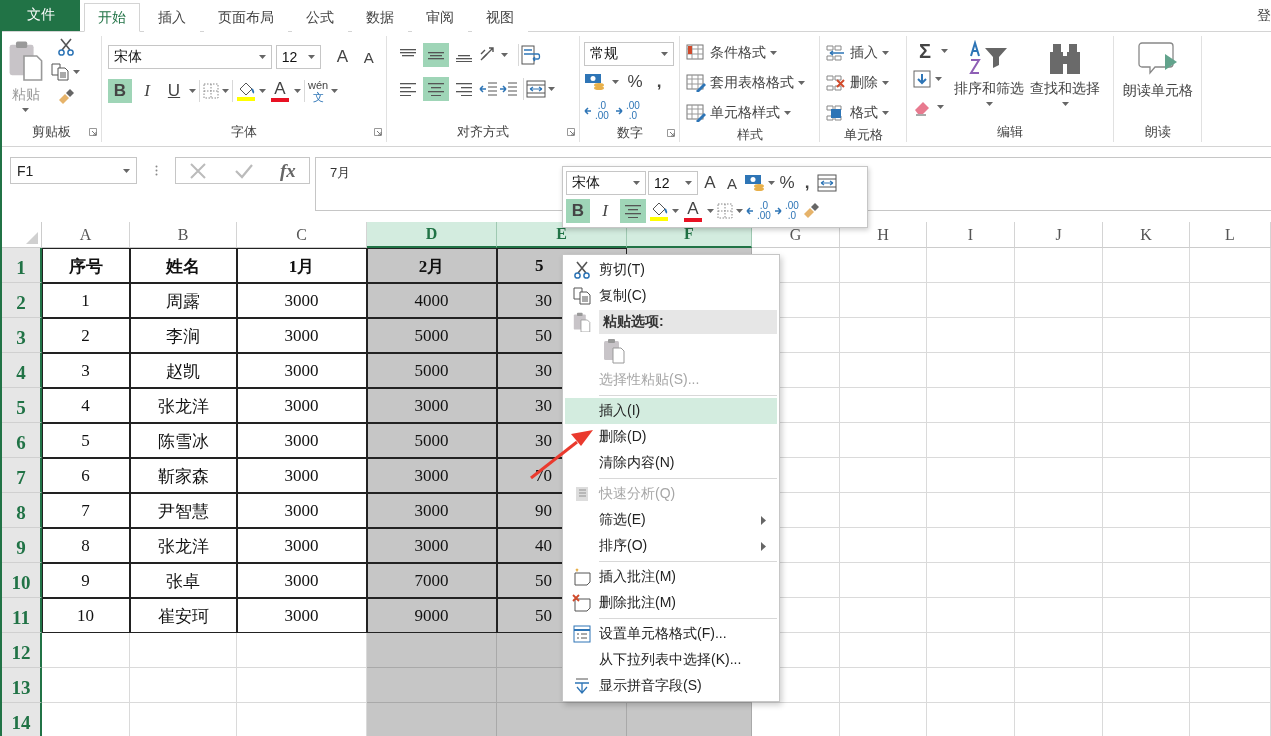 The height and width of the screenshot is (736, 1271). Describe the element at coordinates (22, 719) in the screenshot. I see `row-header: 14` at that location.